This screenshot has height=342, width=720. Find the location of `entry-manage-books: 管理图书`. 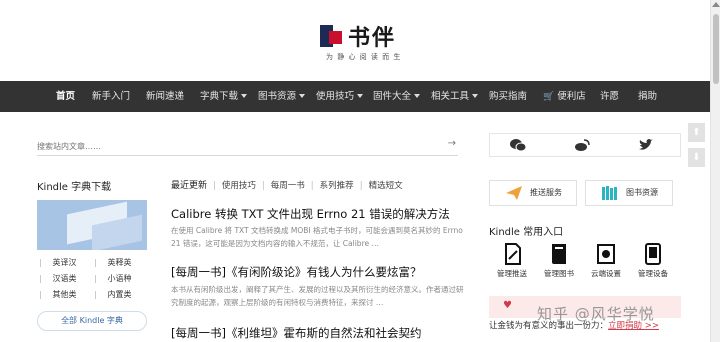

entry-manage-books: 管理图书 is located at coordinates (559, 261).